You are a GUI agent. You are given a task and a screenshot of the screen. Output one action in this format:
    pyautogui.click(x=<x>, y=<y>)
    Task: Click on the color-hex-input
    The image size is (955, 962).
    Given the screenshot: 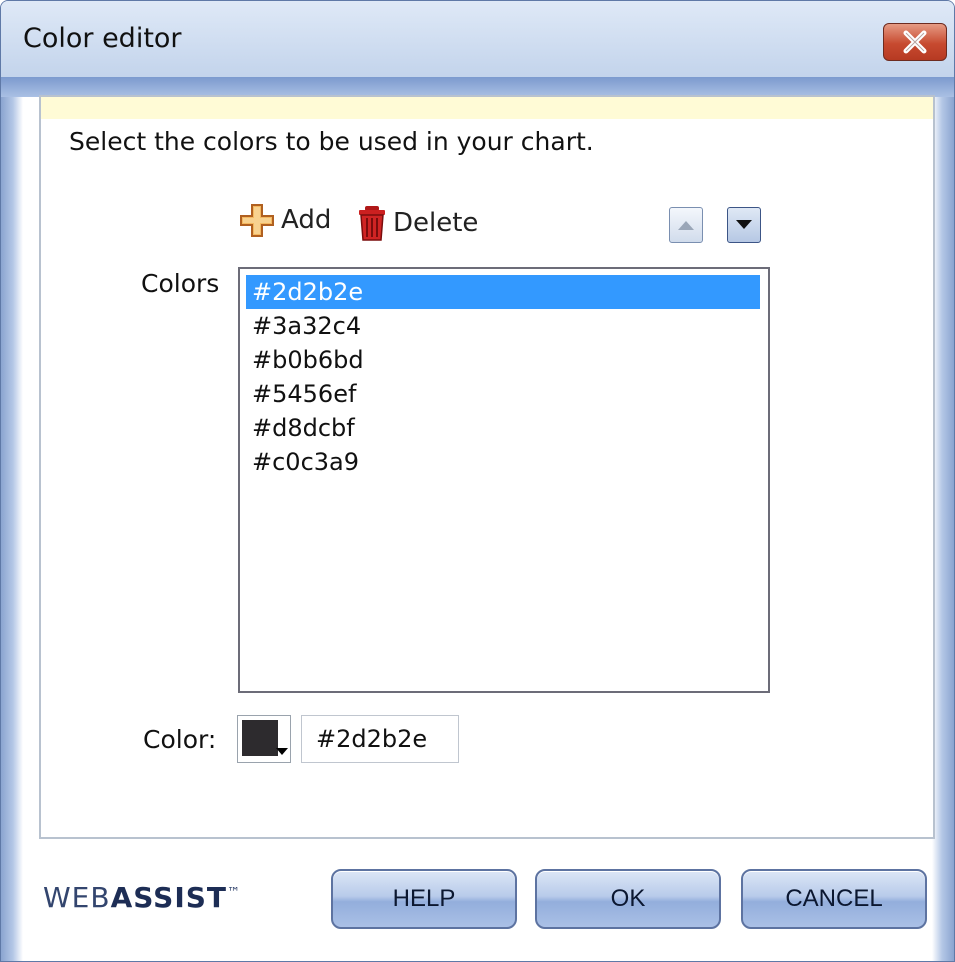 What is the action you would take?
    pyautogui.click(x=380, y=739)
    